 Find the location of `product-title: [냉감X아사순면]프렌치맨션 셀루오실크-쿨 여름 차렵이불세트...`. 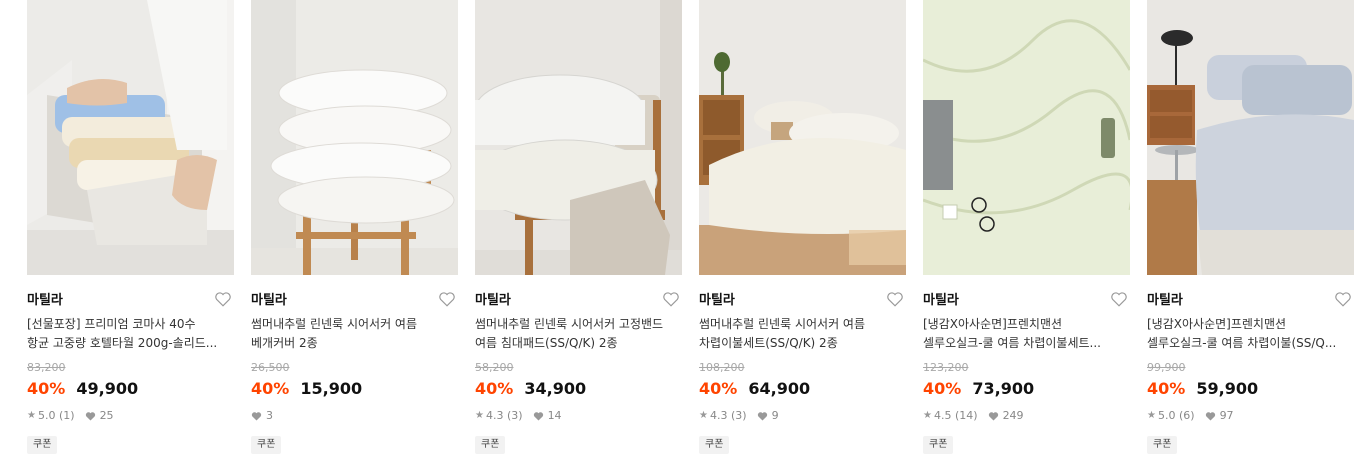

product-title: [냉감X아사순면]프렌치맨션 셀루오실크-쿨 여름 차렵이불세트... is located at coordinates (1026, 334).